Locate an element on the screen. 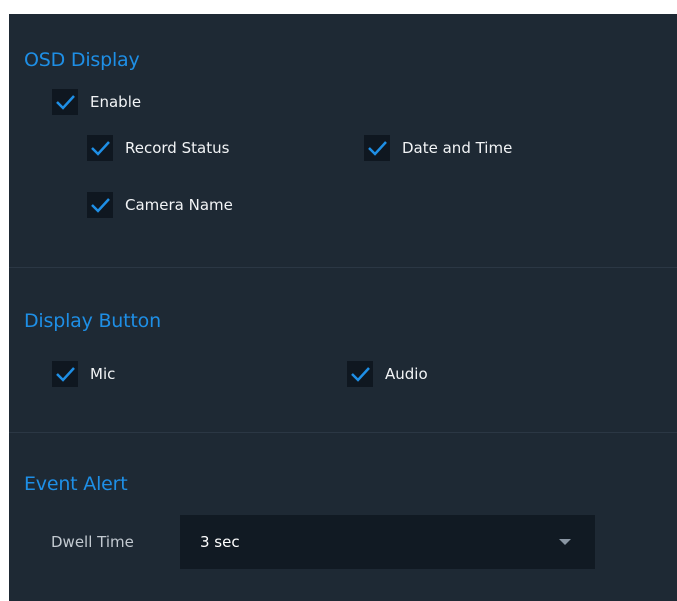 The width and height of the screenshot is (677, 601). dwell-time-label: Dwell Time is located at coordinates (92, 542).